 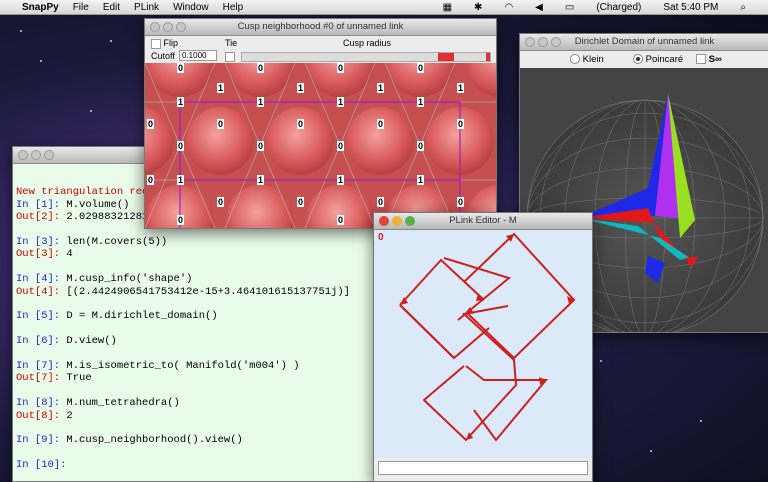 What do you see at coordinates (66, 254) in the screenshot?
I see `output-value: 4` at bounding box center [66, 254].